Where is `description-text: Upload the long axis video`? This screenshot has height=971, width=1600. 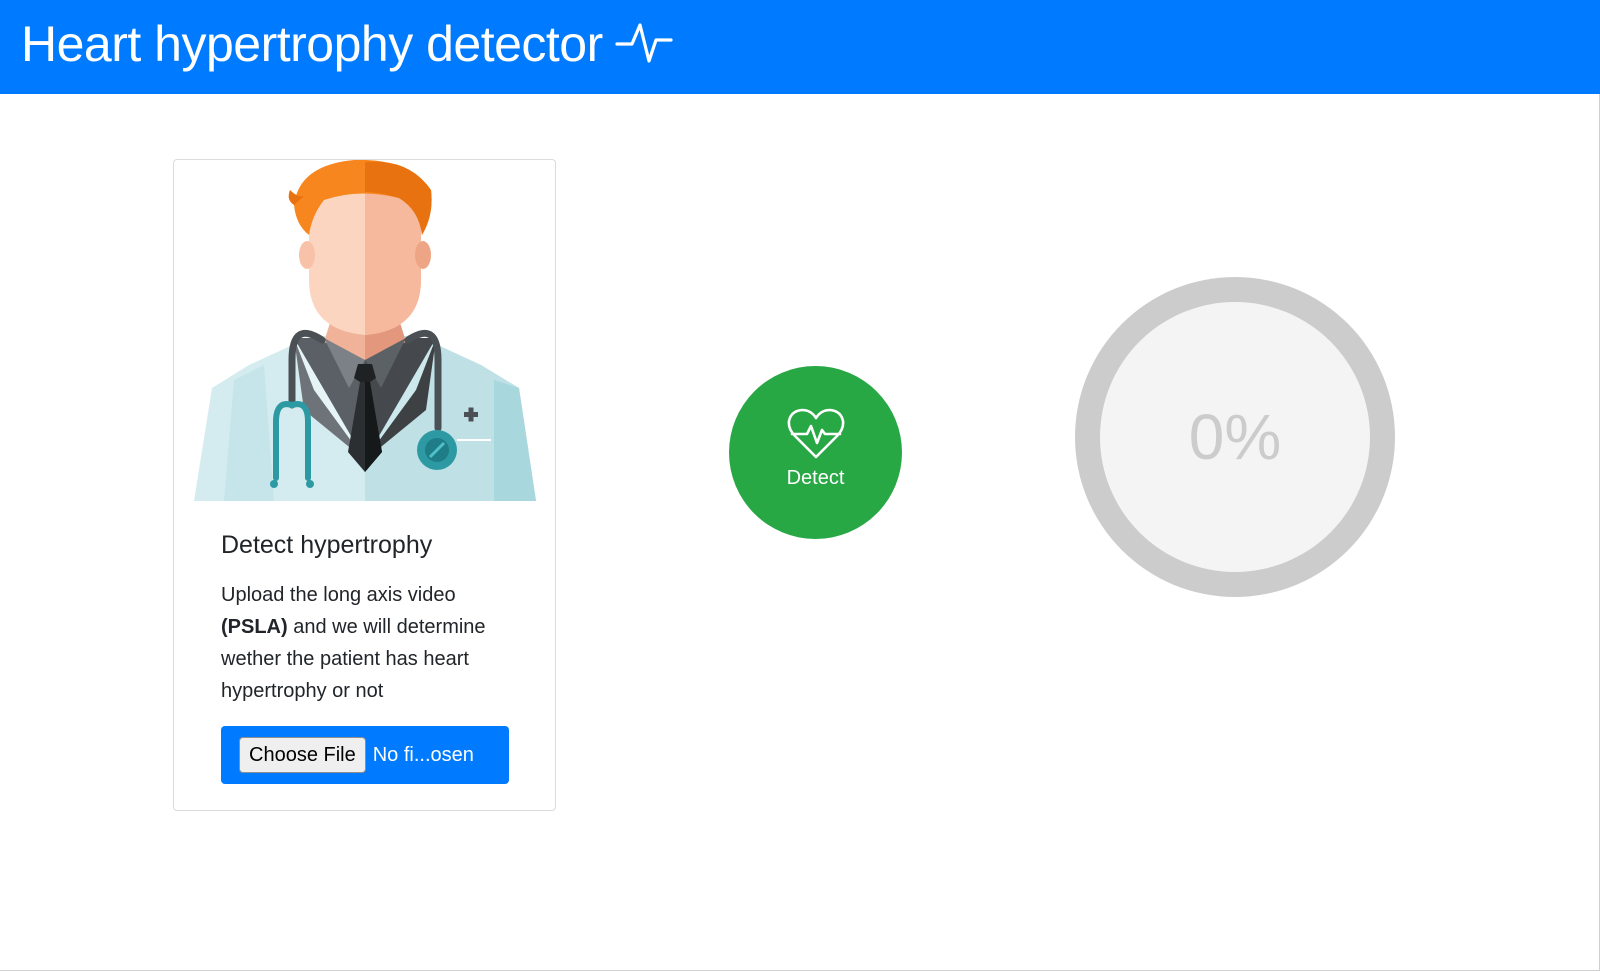
description-text: Upload the long axis video is located at coordinates (338, 595).